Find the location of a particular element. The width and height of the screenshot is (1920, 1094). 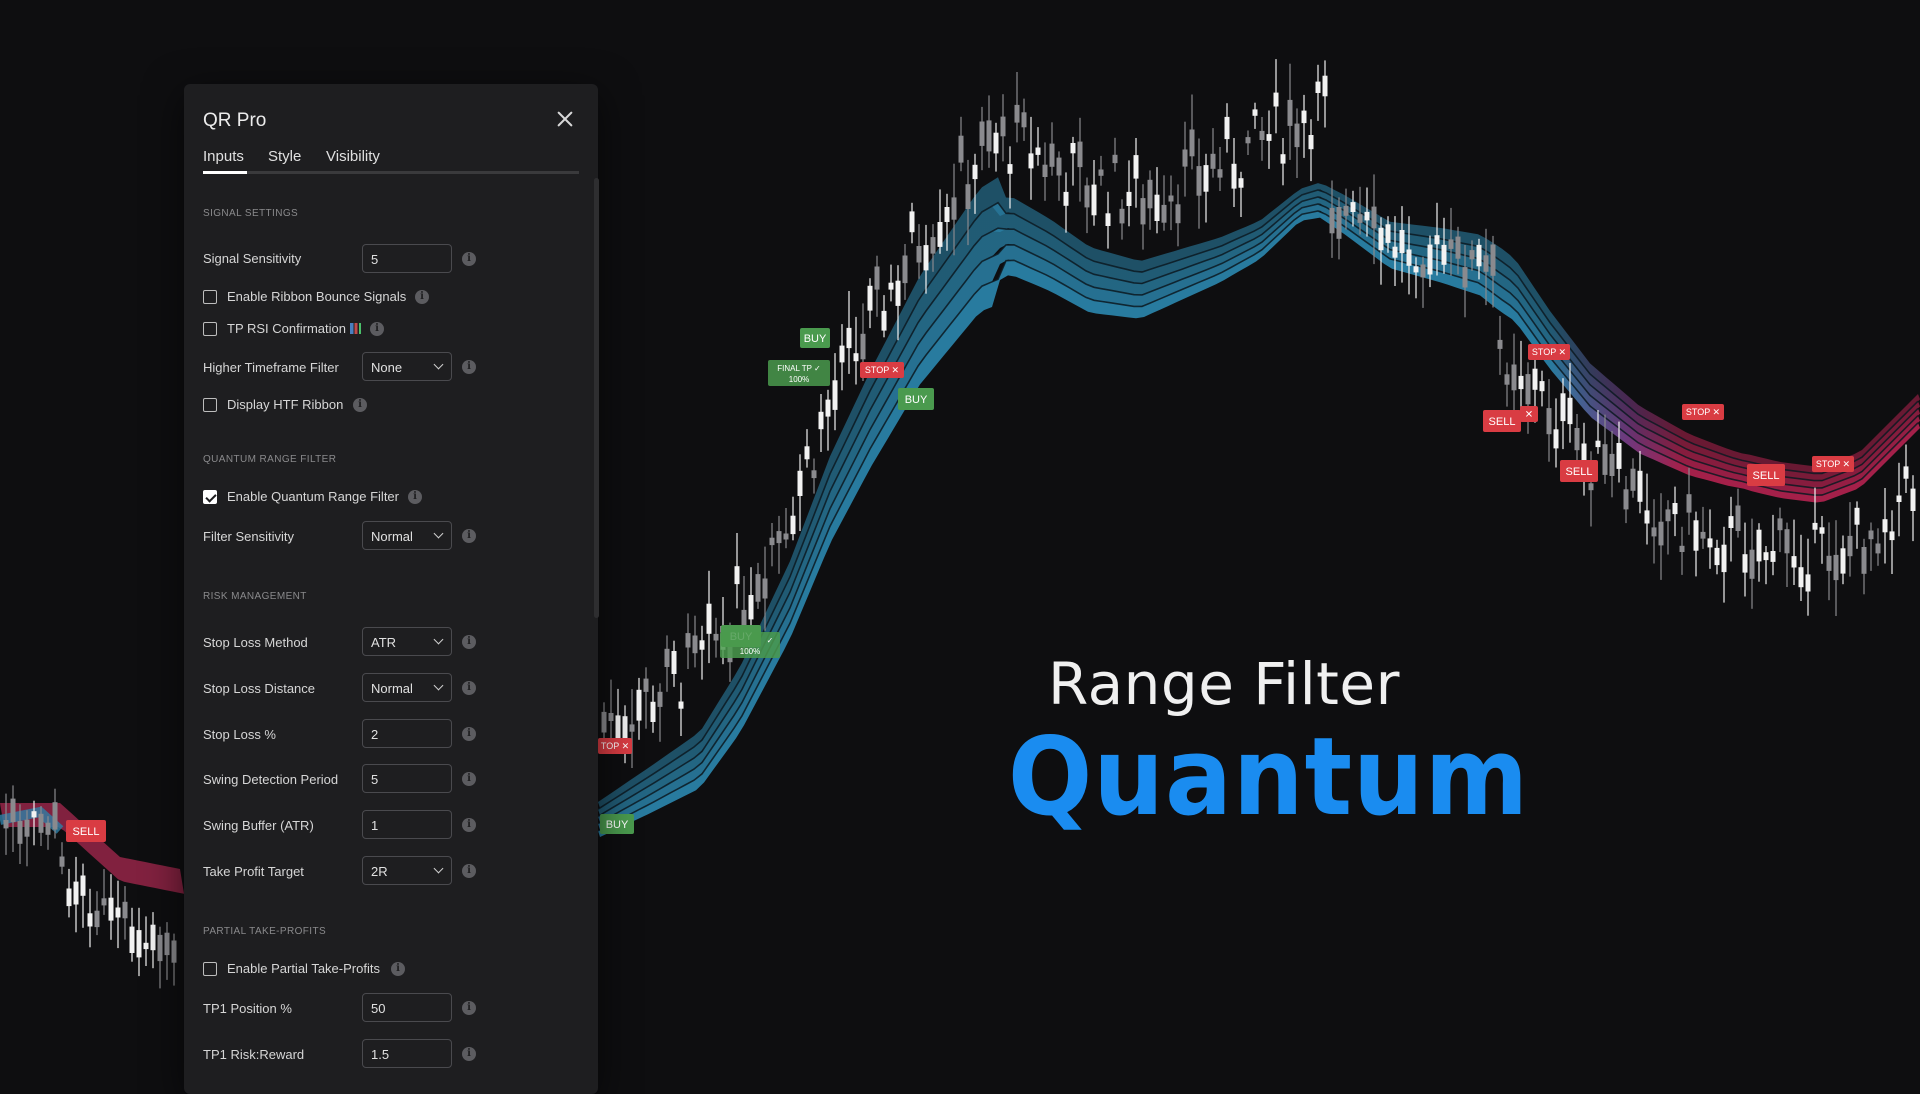

filter-sensitivity-label: Filter Sensitivity is located at coordinates (249, 536).